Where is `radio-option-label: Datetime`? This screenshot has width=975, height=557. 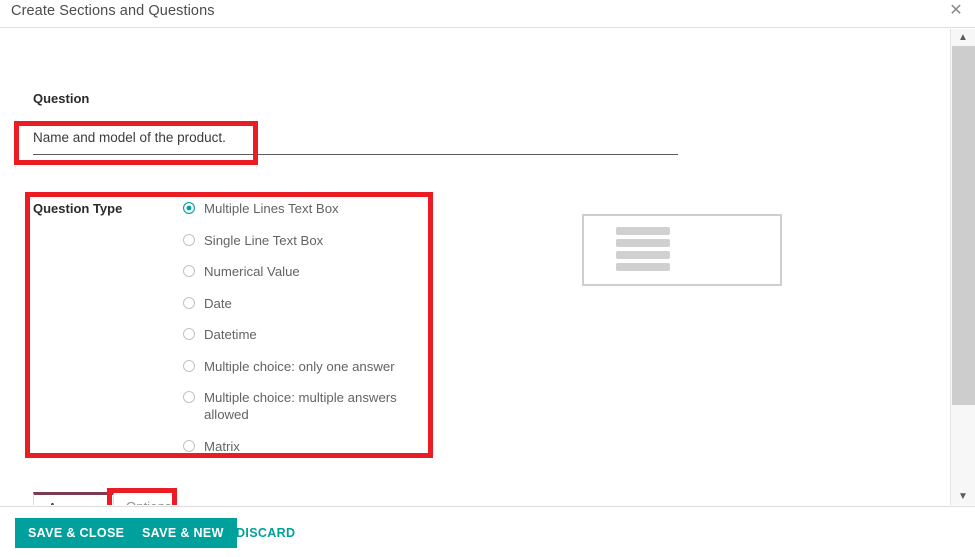
radio-option-label: Datetime is located at coordinates (230, 334).